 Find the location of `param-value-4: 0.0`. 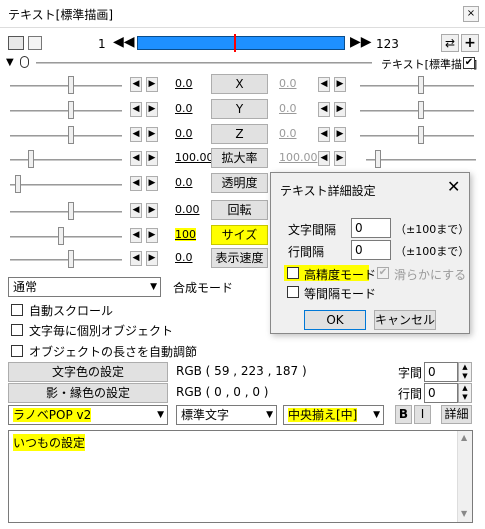

param-value-4: 0.0 is located at coordinates (184, 182).